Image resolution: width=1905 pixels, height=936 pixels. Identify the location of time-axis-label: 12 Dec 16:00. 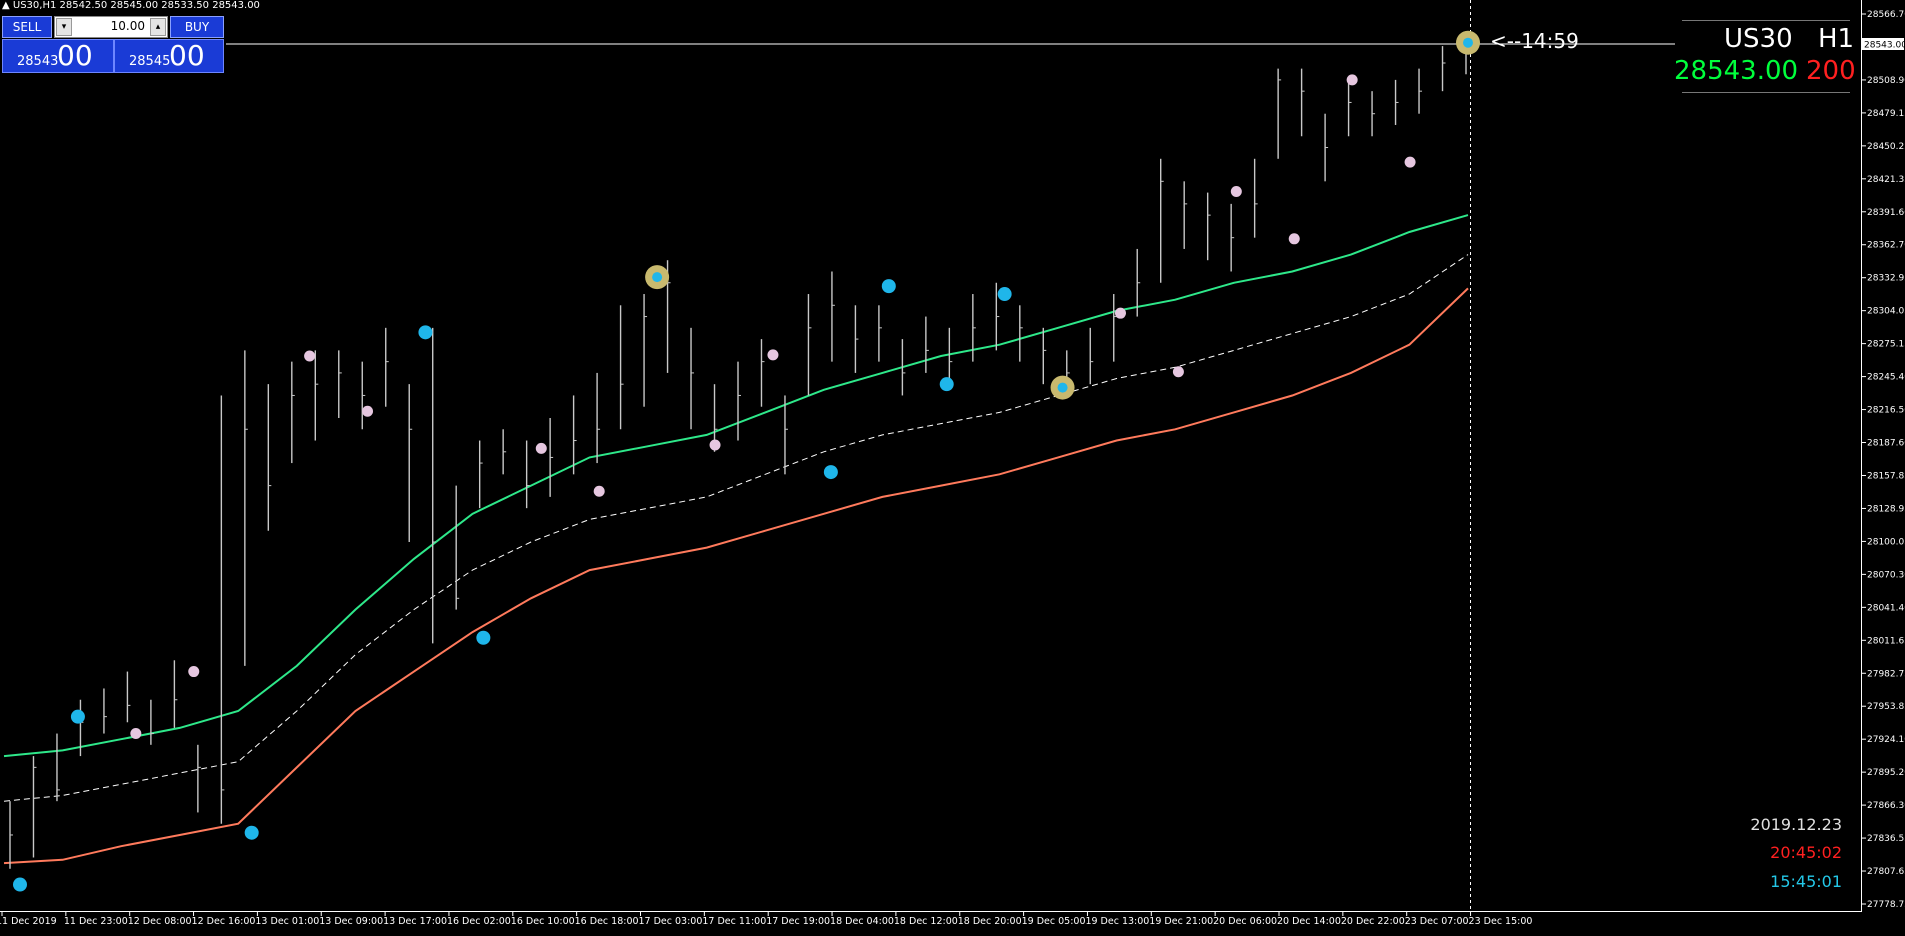
(224, 921).